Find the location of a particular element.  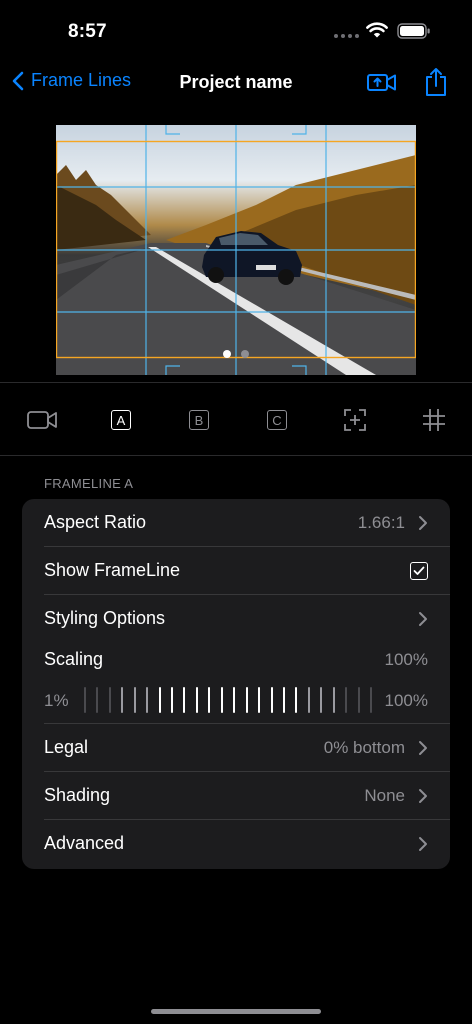

chevron-left-icon is located at coordinates (18, 80).